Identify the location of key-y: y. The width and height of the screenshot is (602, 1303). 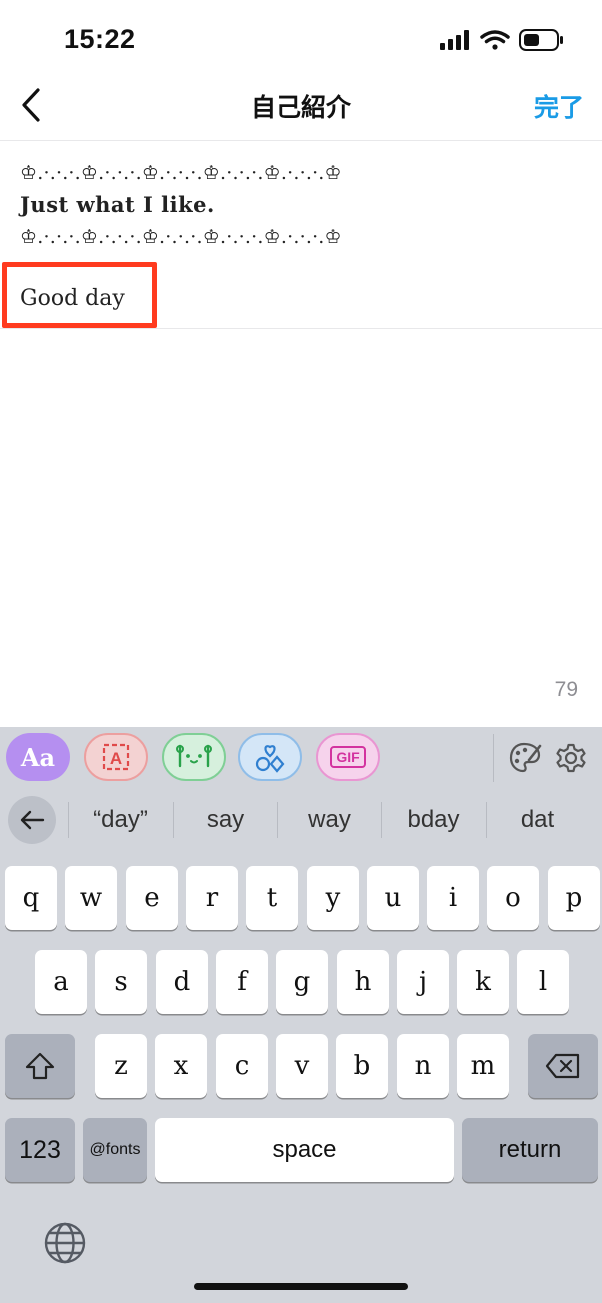
(333, 898).